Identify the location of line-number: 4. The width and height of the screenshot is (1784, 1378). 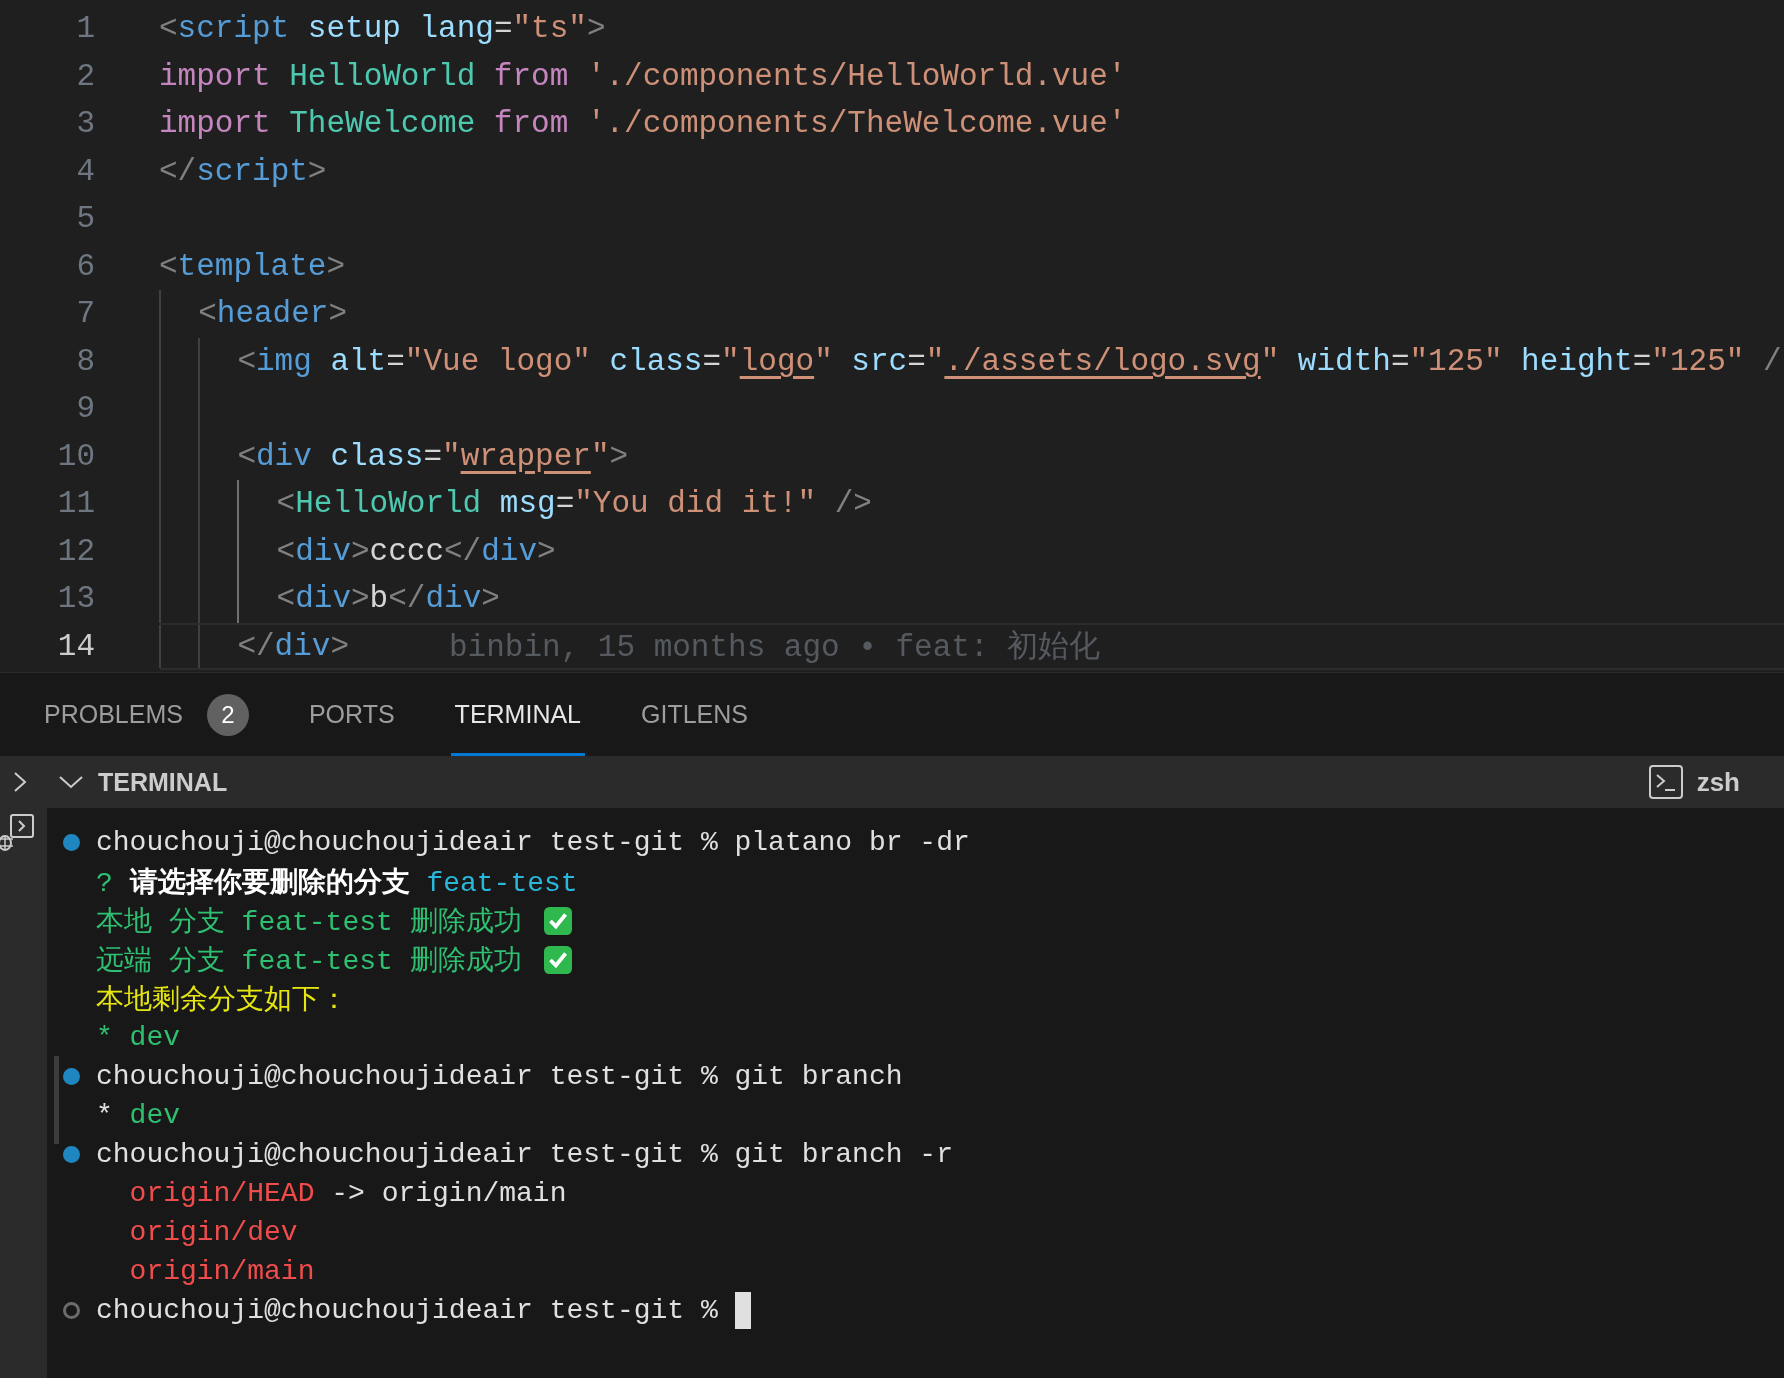
(85, 171).